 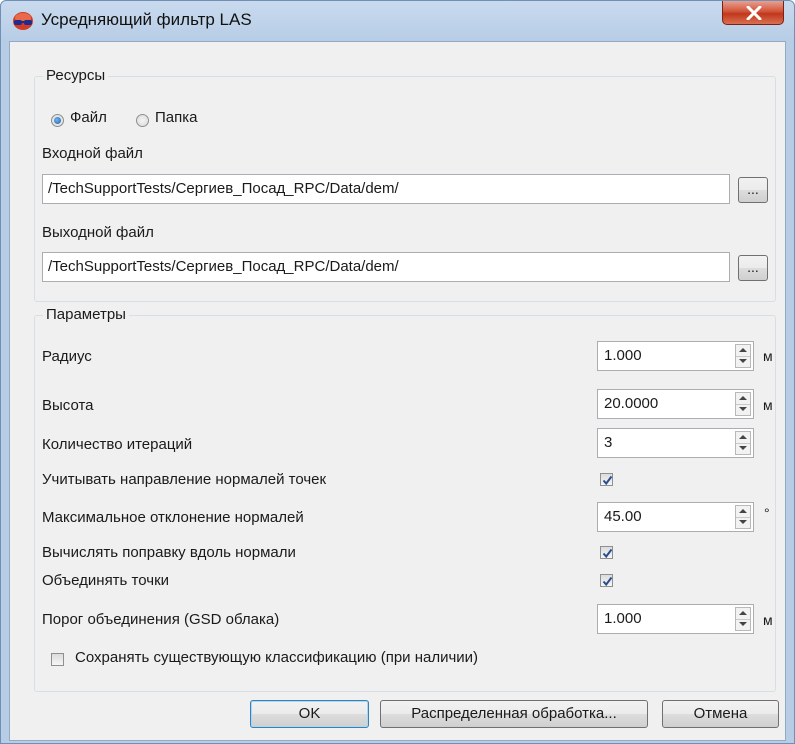 I want to click on radius-spin-buttons, so click(x=743, y=356).